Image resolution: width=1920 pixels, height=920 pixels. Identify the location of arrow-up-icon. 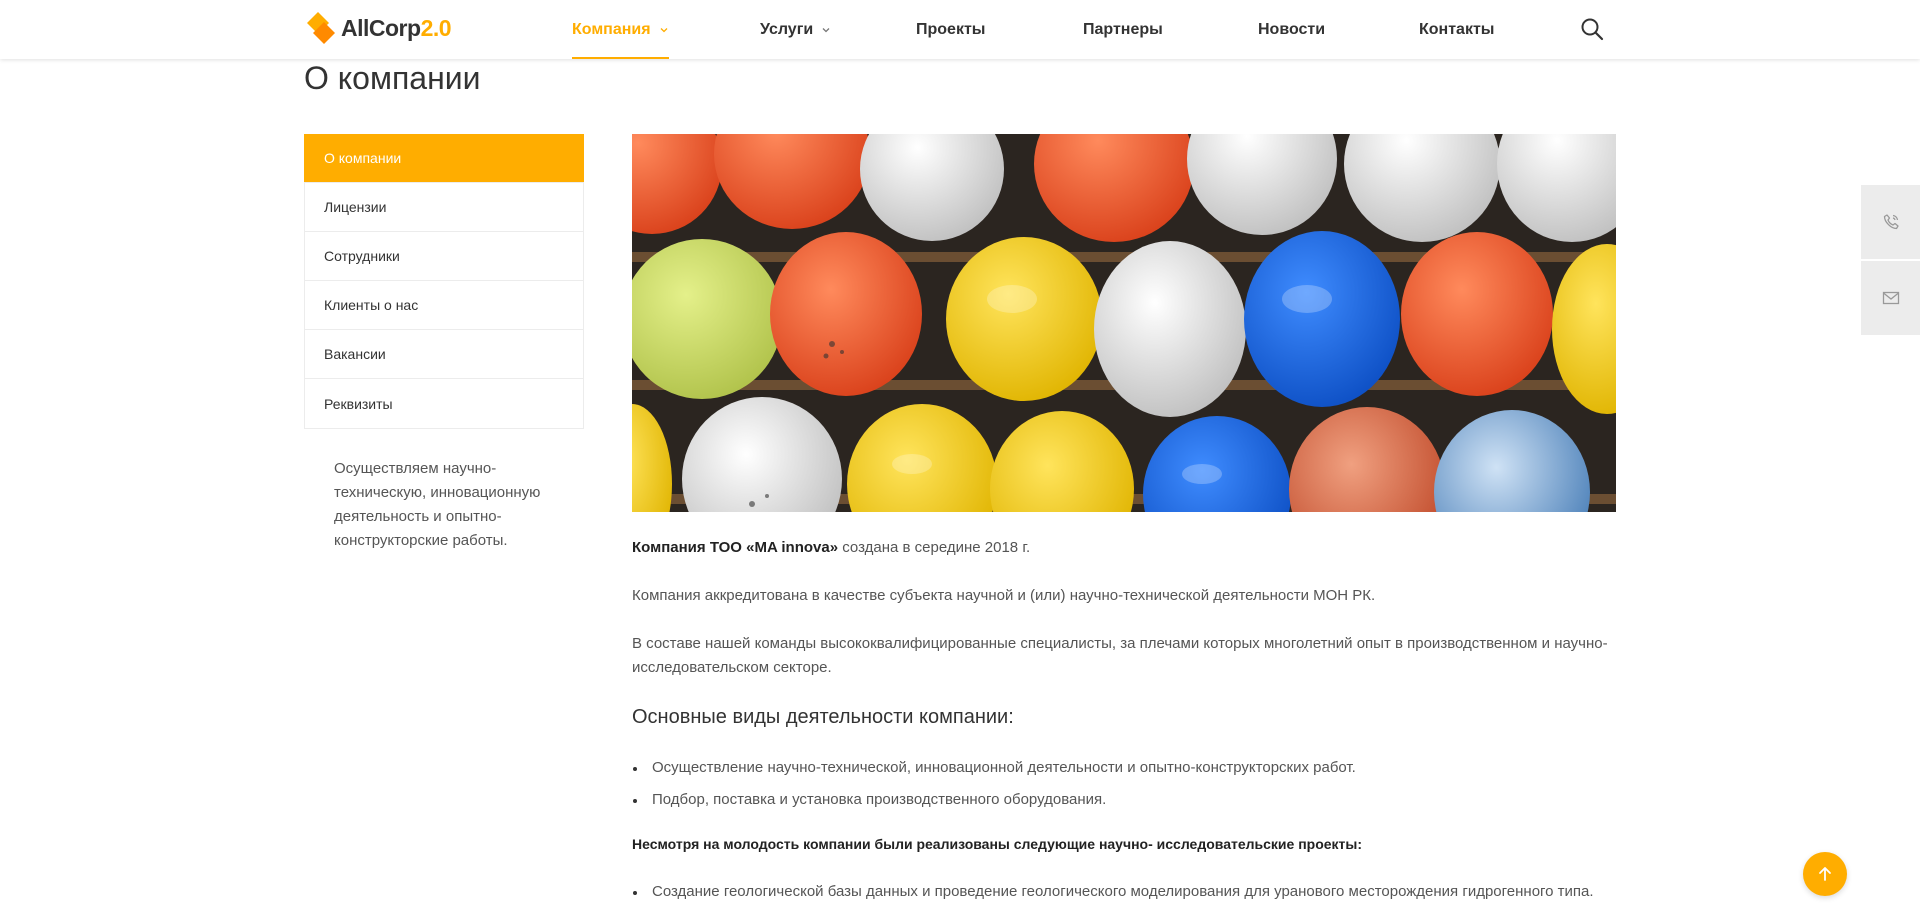
(1825, 874).